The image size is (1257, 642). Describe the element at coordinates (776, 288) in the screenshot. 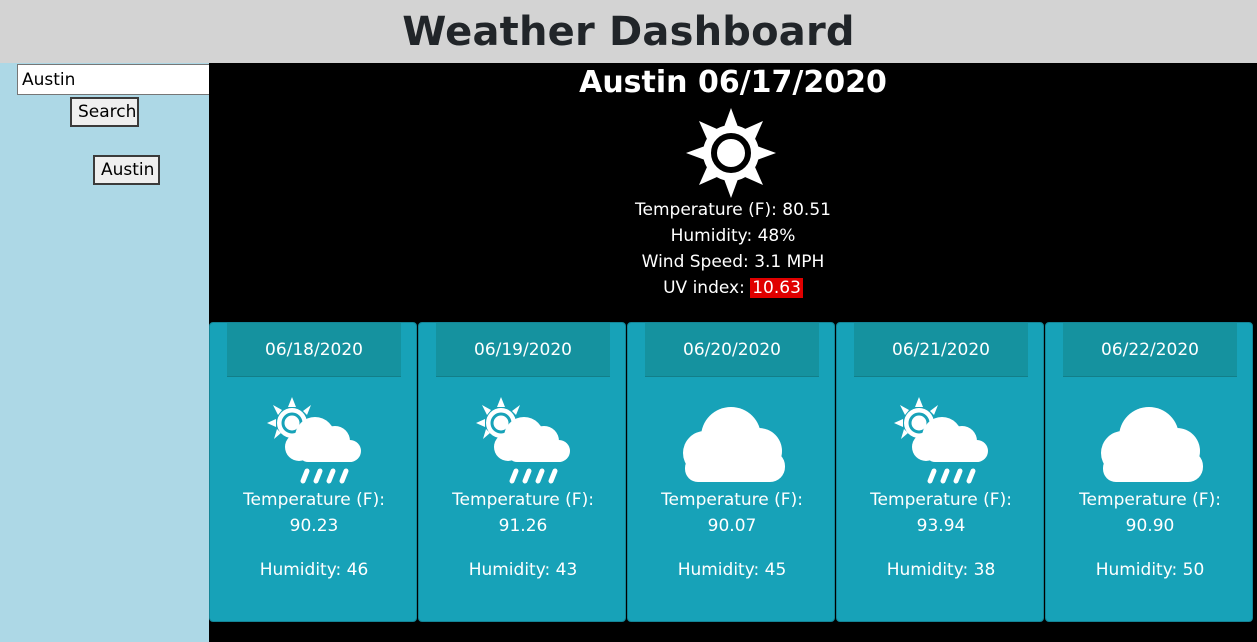

I see `uv-value-badge: 10.63` at that location.